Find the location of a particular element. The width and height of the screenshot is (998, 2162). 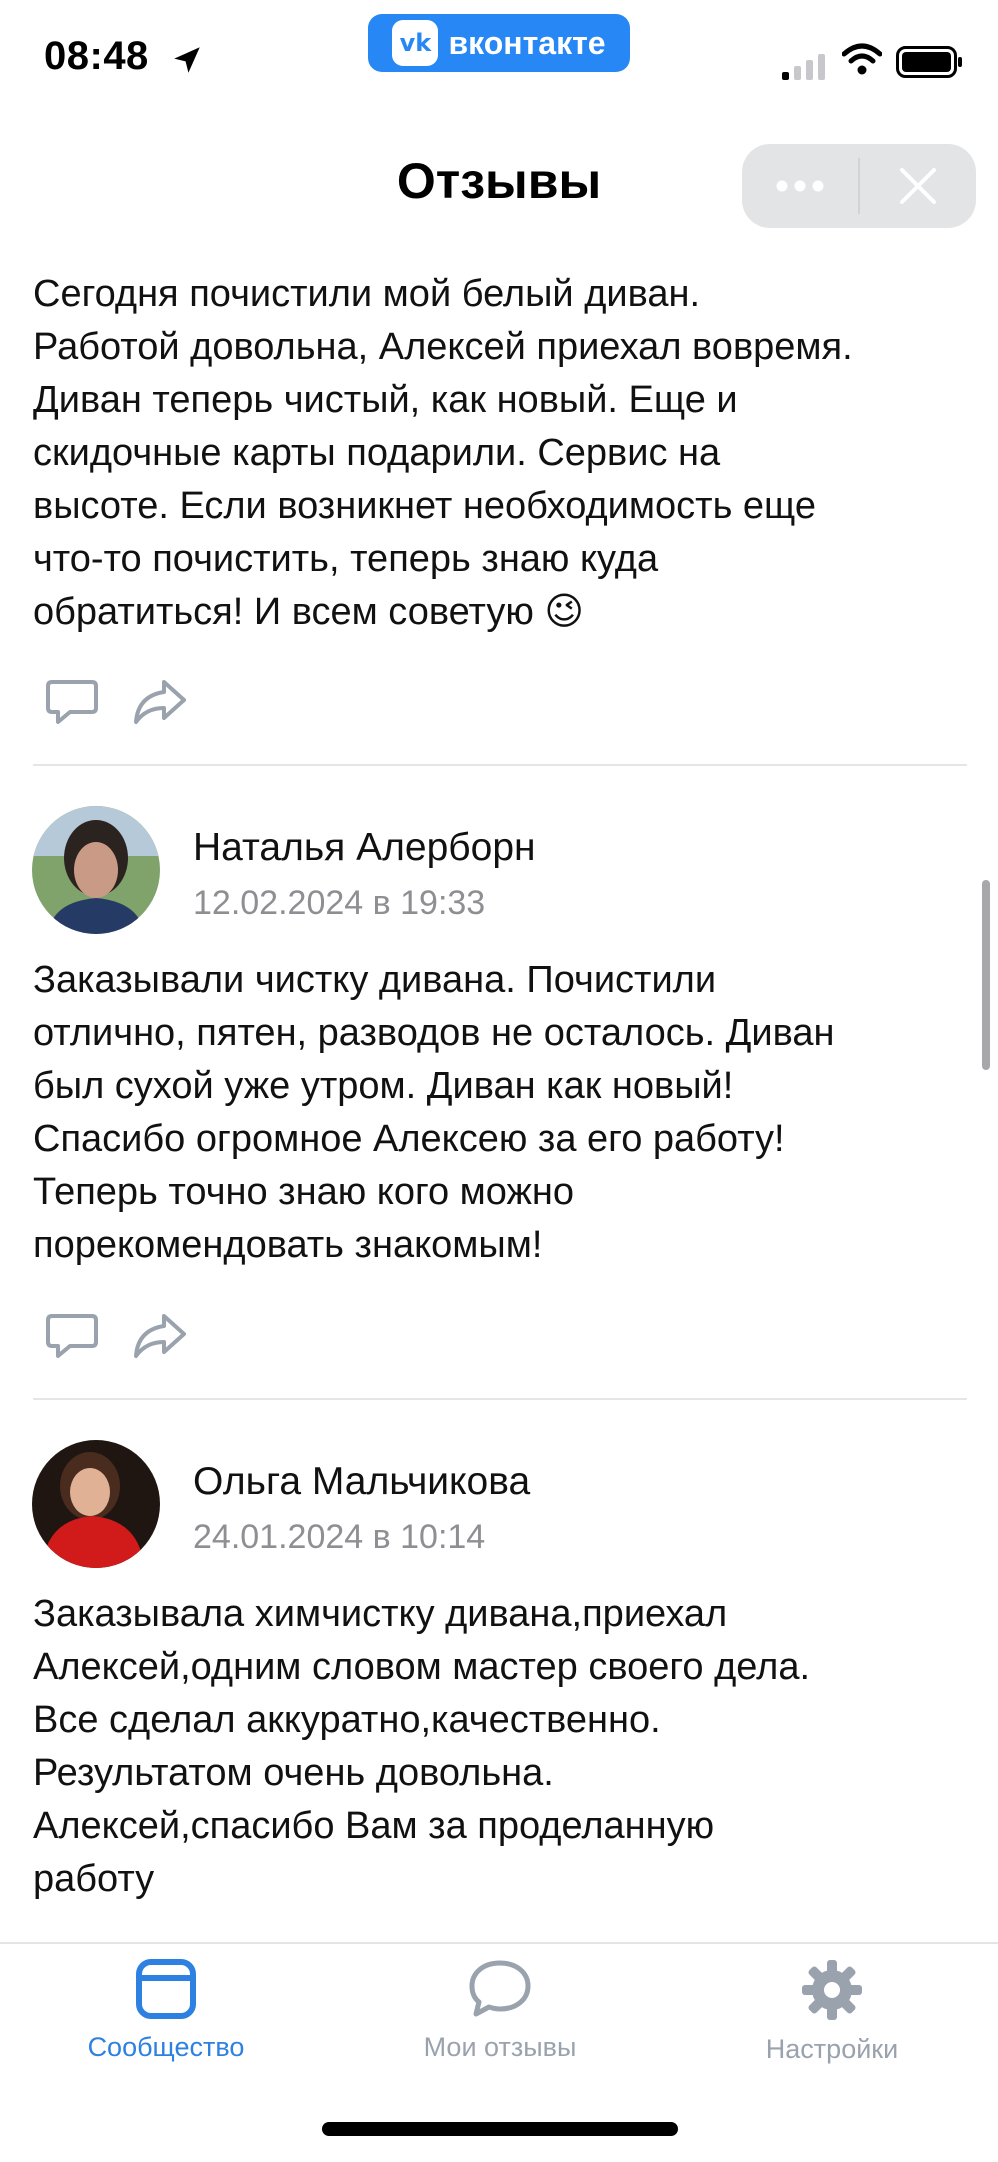

more-options-button is located at coordinates (800, 186).